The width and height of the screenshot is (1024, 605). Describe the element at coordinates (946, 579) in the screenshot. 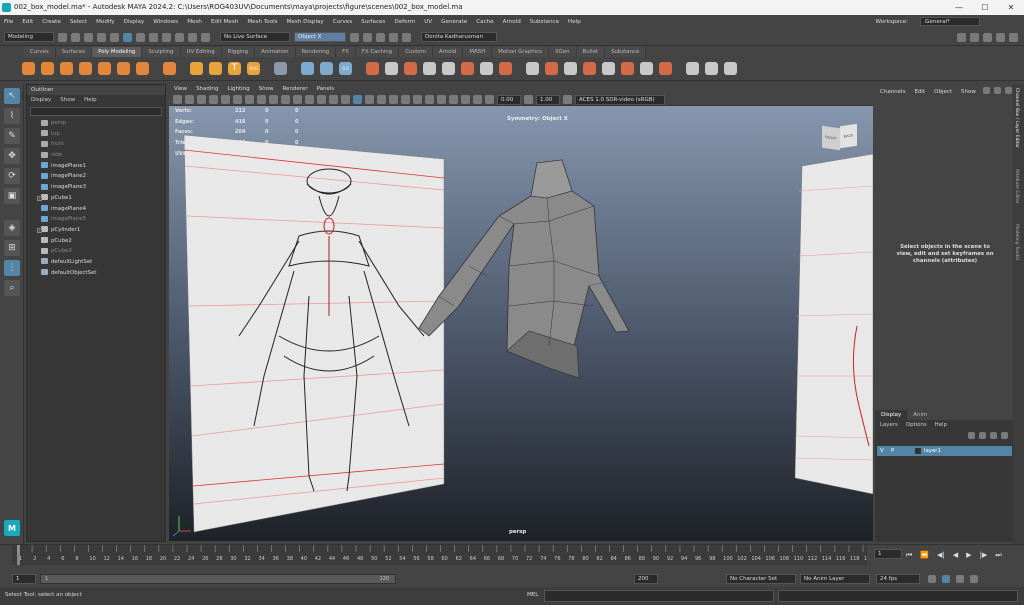

I see `auto-key-icon` at that location.